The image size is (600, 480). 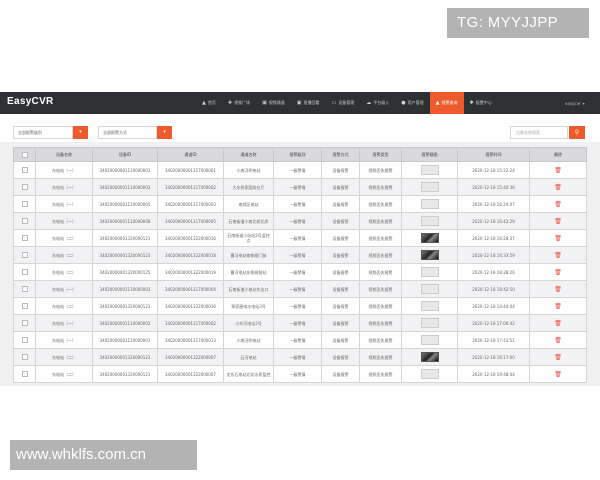 What do you see at coordinates (308, 103) in the screenshot?
I see `nav-item-playback: ▣ 直播回看` at bounding box center [308, 103].